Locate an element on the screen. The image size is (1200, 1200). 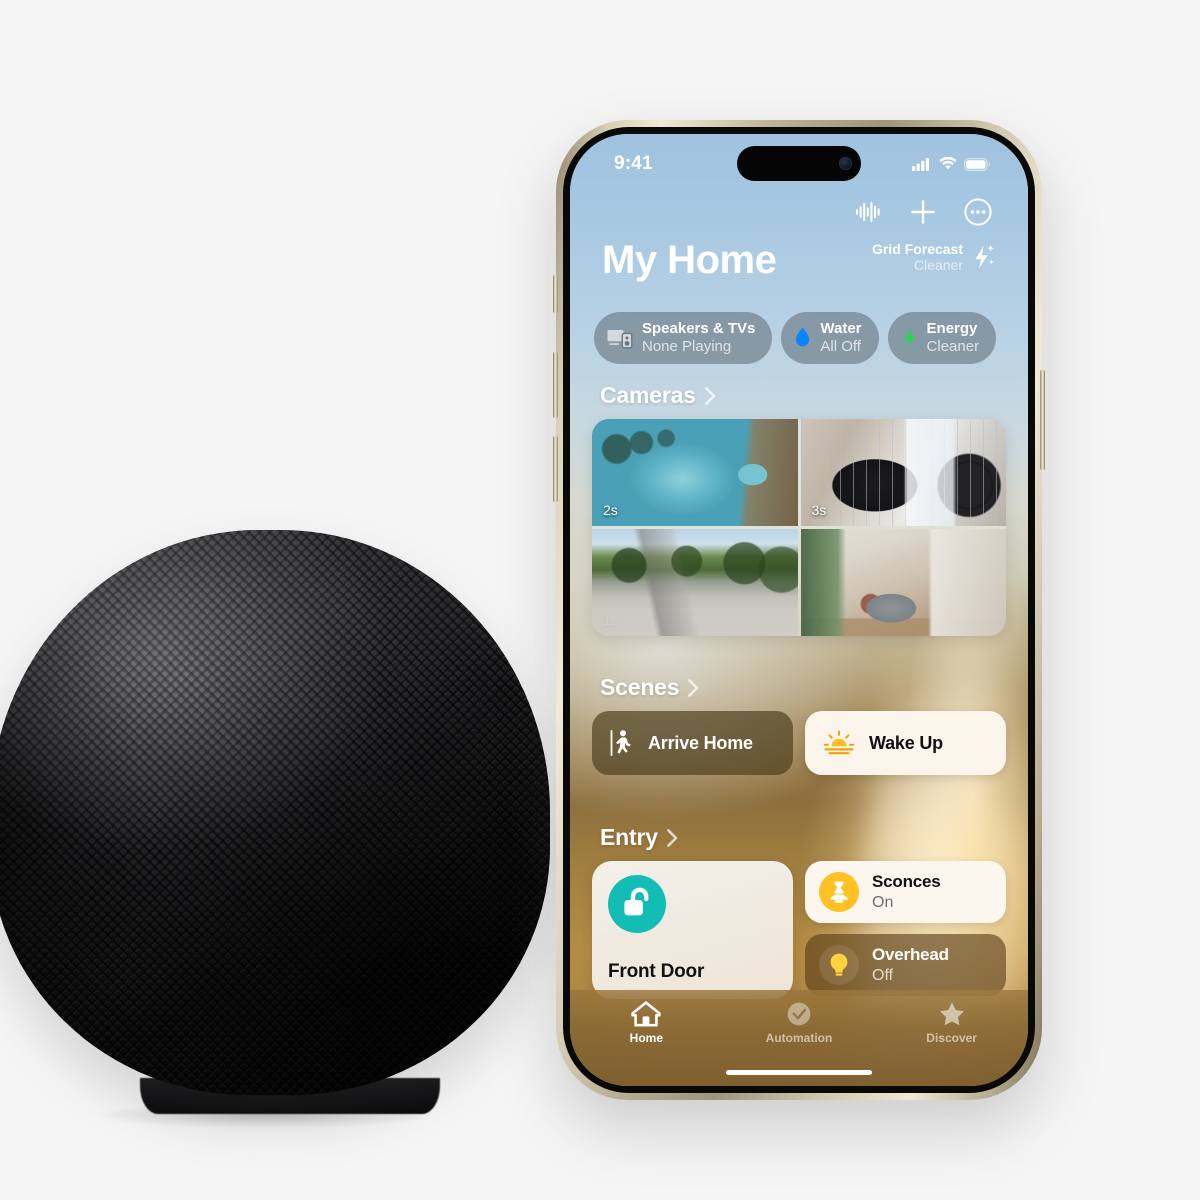
card-sconces: Sconces On is located at coordinates (905, 892).